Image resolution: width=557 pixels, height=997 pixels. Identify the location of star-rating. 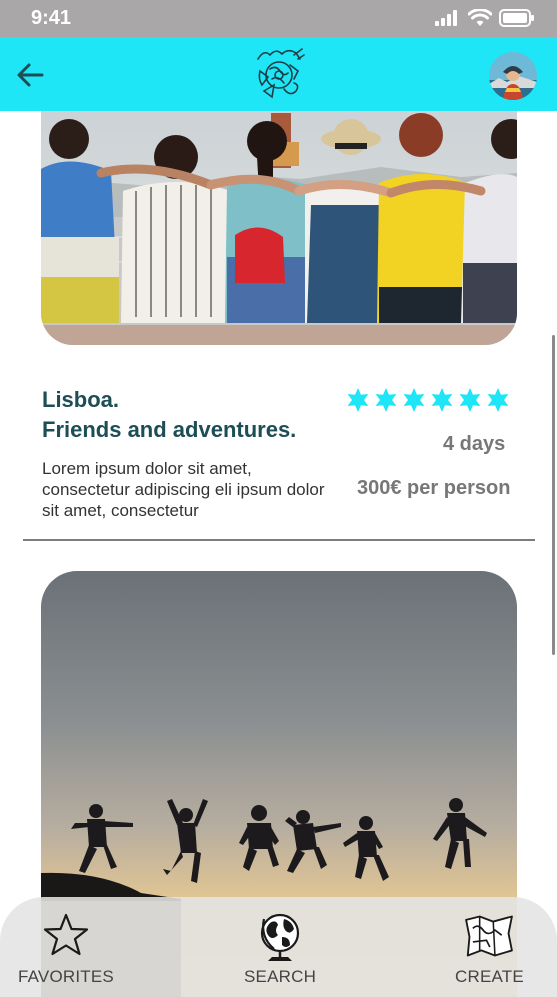
(428, 400).